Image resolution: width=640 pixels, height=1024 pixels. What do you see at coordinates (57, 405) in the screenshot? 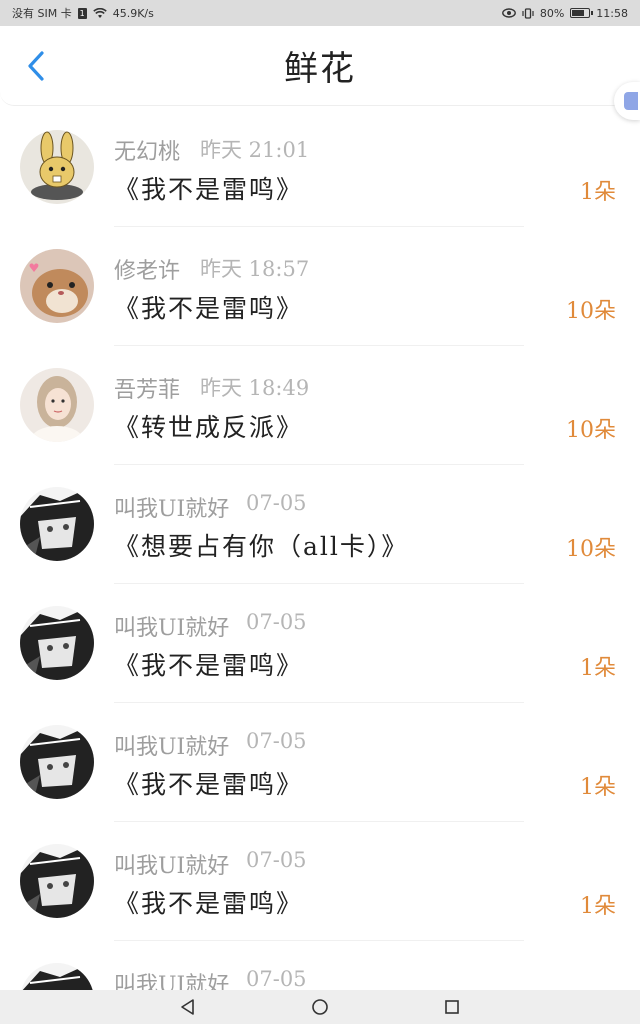
I see `avatar-girl` at bounding box center [57, 405].